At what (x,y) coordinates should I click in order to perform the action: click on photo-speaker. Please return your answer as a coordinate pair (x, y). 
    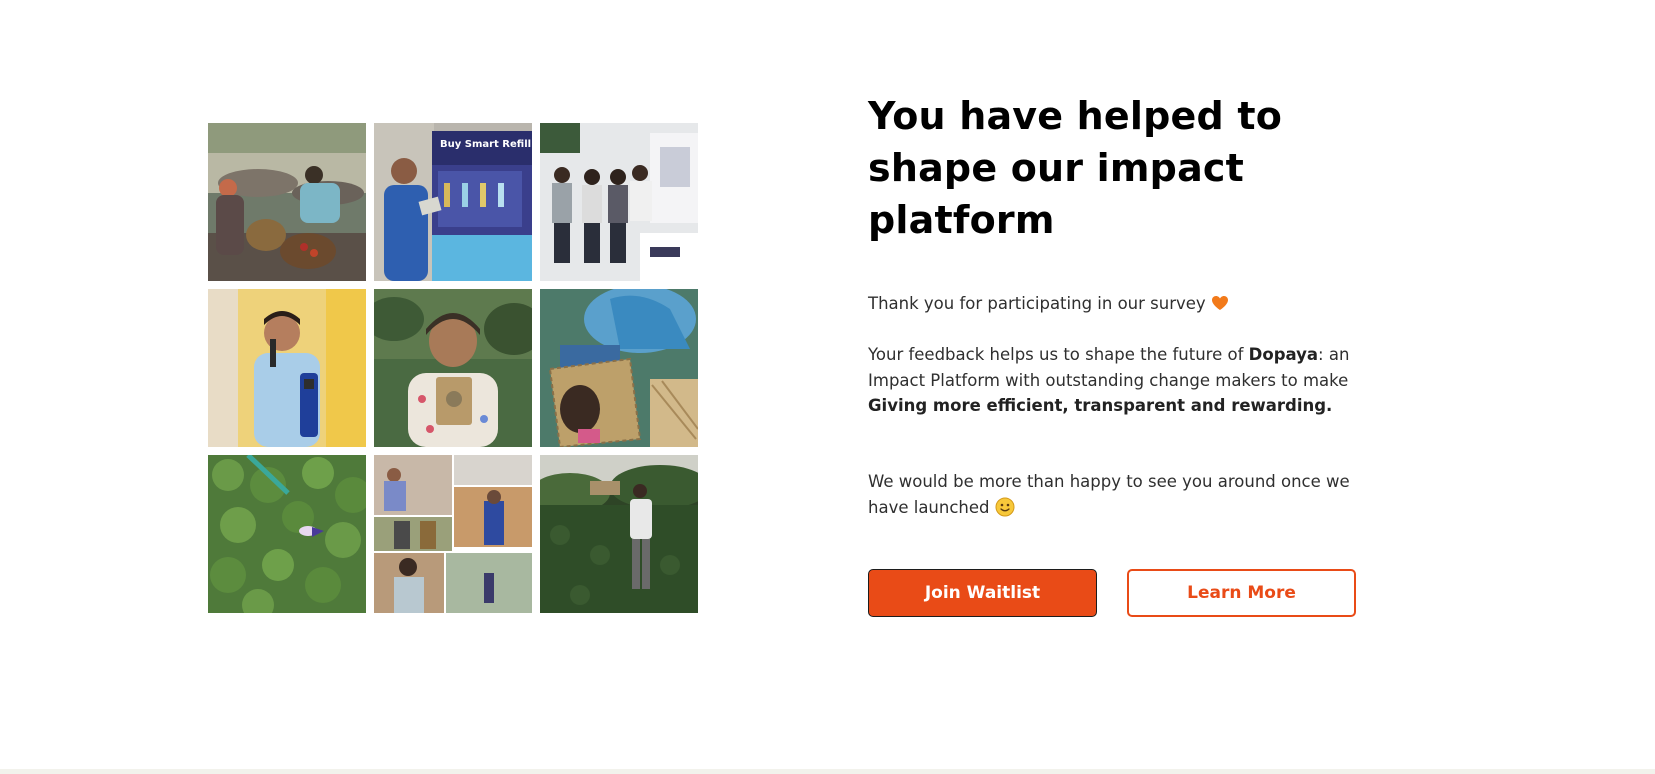
    Looking at the image, I should click on (287, 368).